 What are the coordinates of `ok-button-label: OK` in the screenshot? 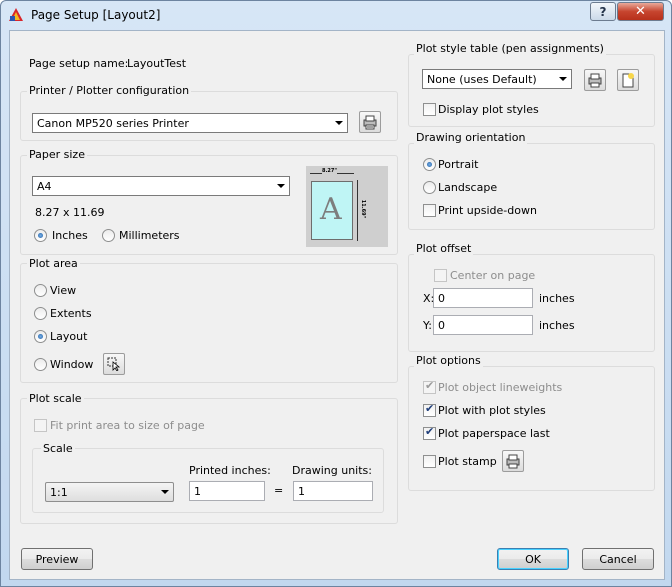 It's located at (533, 559).